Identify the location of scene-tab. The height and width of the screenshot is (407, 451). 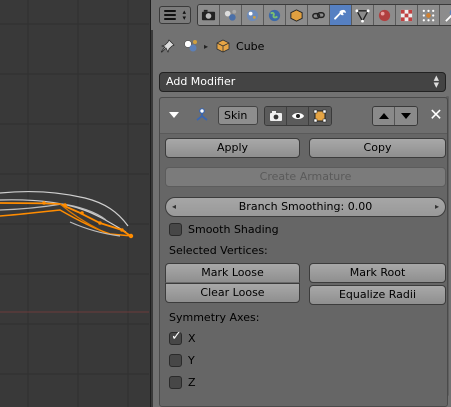
(253, 15).